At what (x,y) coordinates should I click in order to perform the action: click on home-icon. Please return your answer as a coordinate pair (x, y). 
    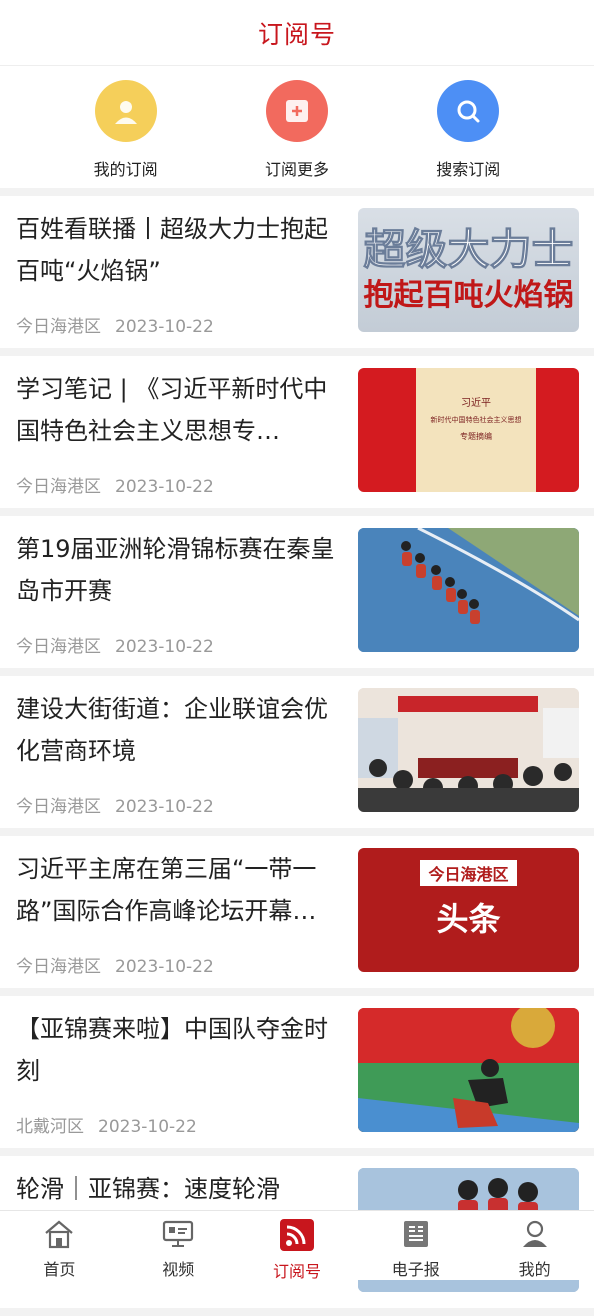
    Looking at the image, I should click on (59, 1236).